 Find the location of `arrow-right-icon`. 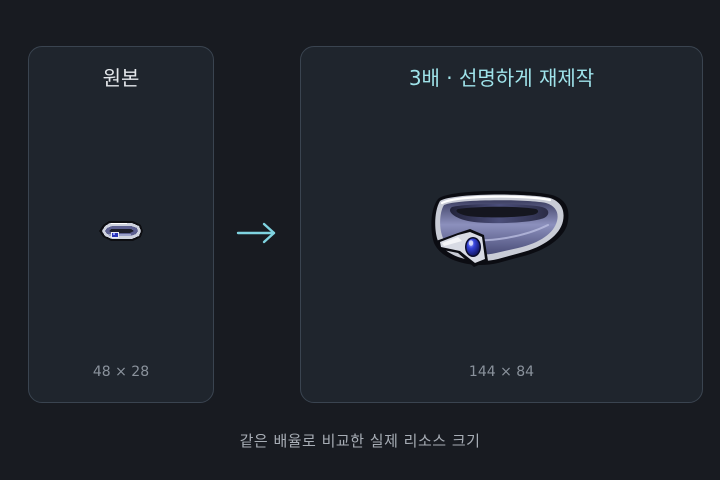

arrow-right-icon is located at coordinates (256, 233).